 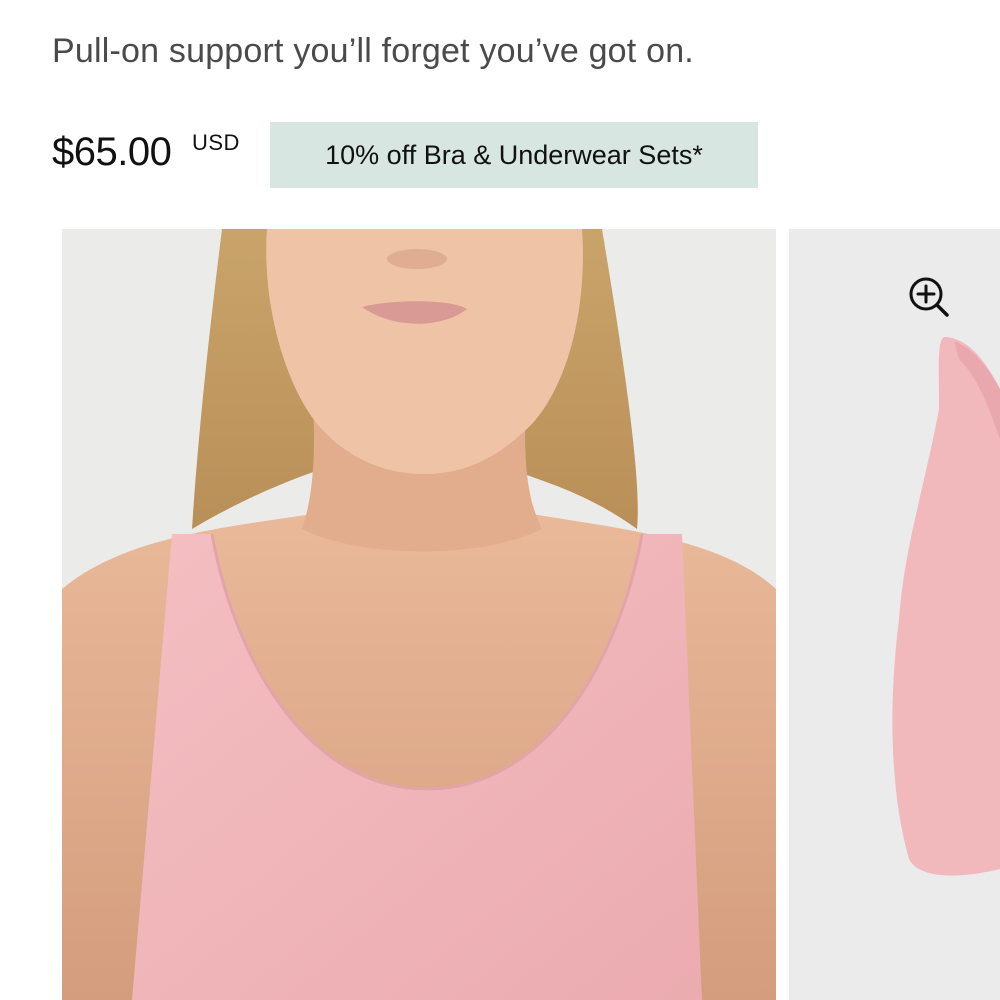 What do you see at coordinates (514, 155) in the screenshot?
I see `promo-badge: 10% off Bra & Underwear Sets*` at bounding box center [514, 155].